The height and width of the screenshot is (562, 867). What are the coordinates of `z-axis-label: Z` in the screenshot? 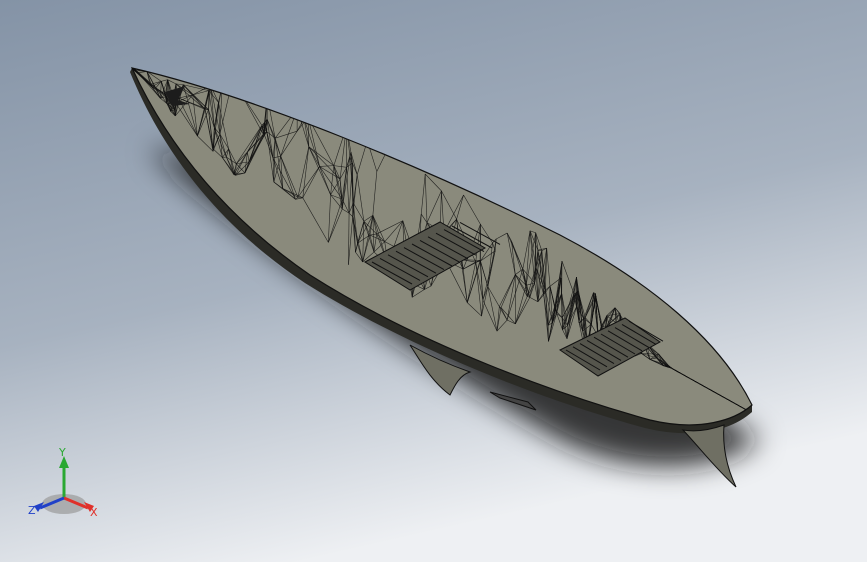 It's located at (32, 510).